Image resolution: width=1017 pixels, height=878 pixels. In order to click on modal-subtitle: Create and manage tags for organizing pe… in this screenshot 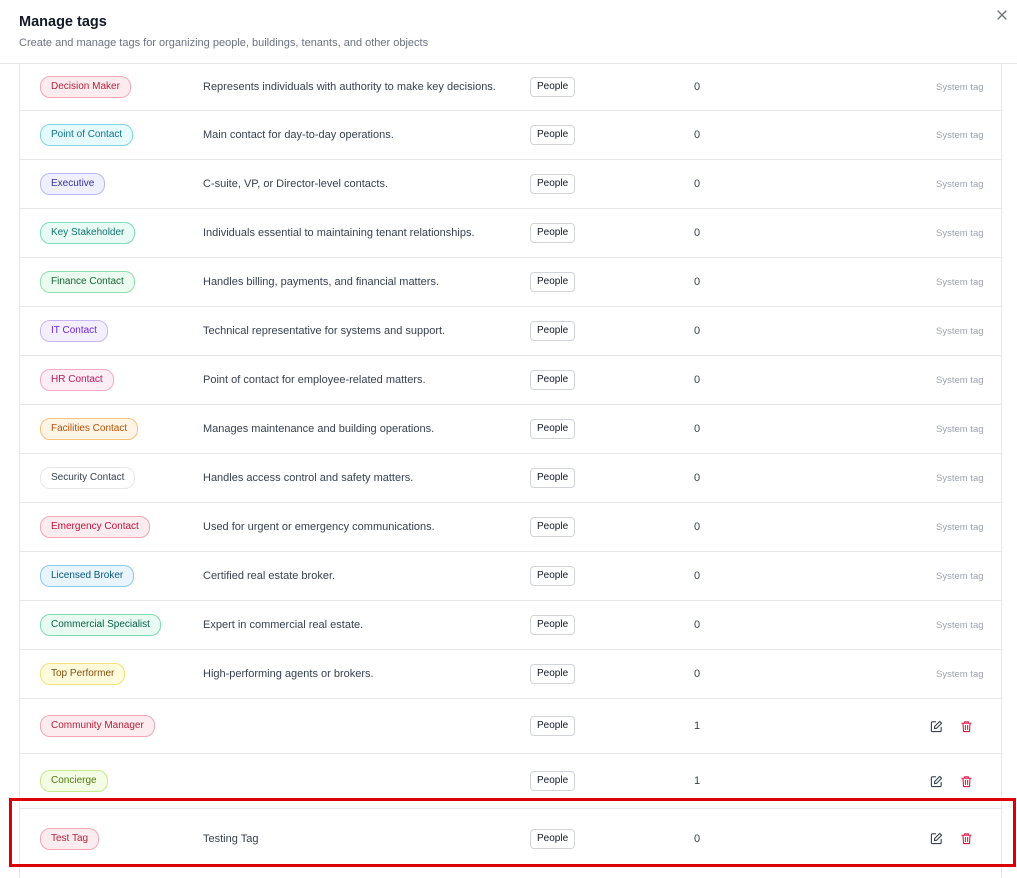, I will do `click(224, 43)`.